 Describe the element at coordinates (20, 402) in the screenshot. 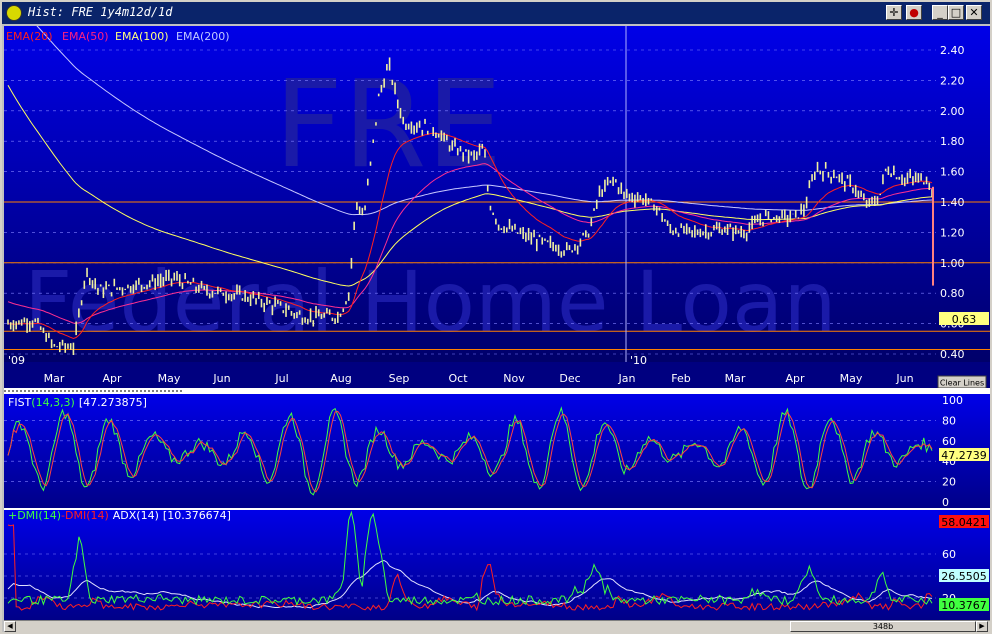

I see `fist-label-name: FIST` at that location.